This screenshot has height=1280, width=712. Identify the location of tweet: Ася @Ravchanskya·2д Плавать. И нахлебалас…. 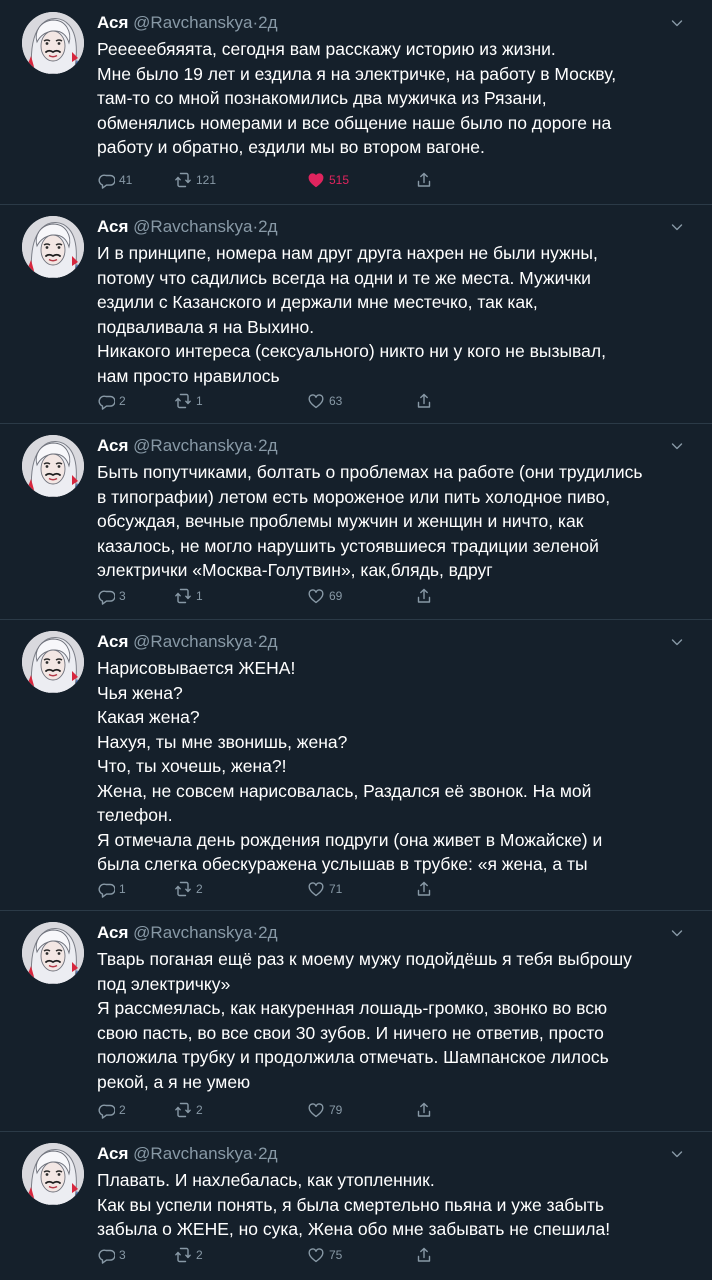
(356, 1205).